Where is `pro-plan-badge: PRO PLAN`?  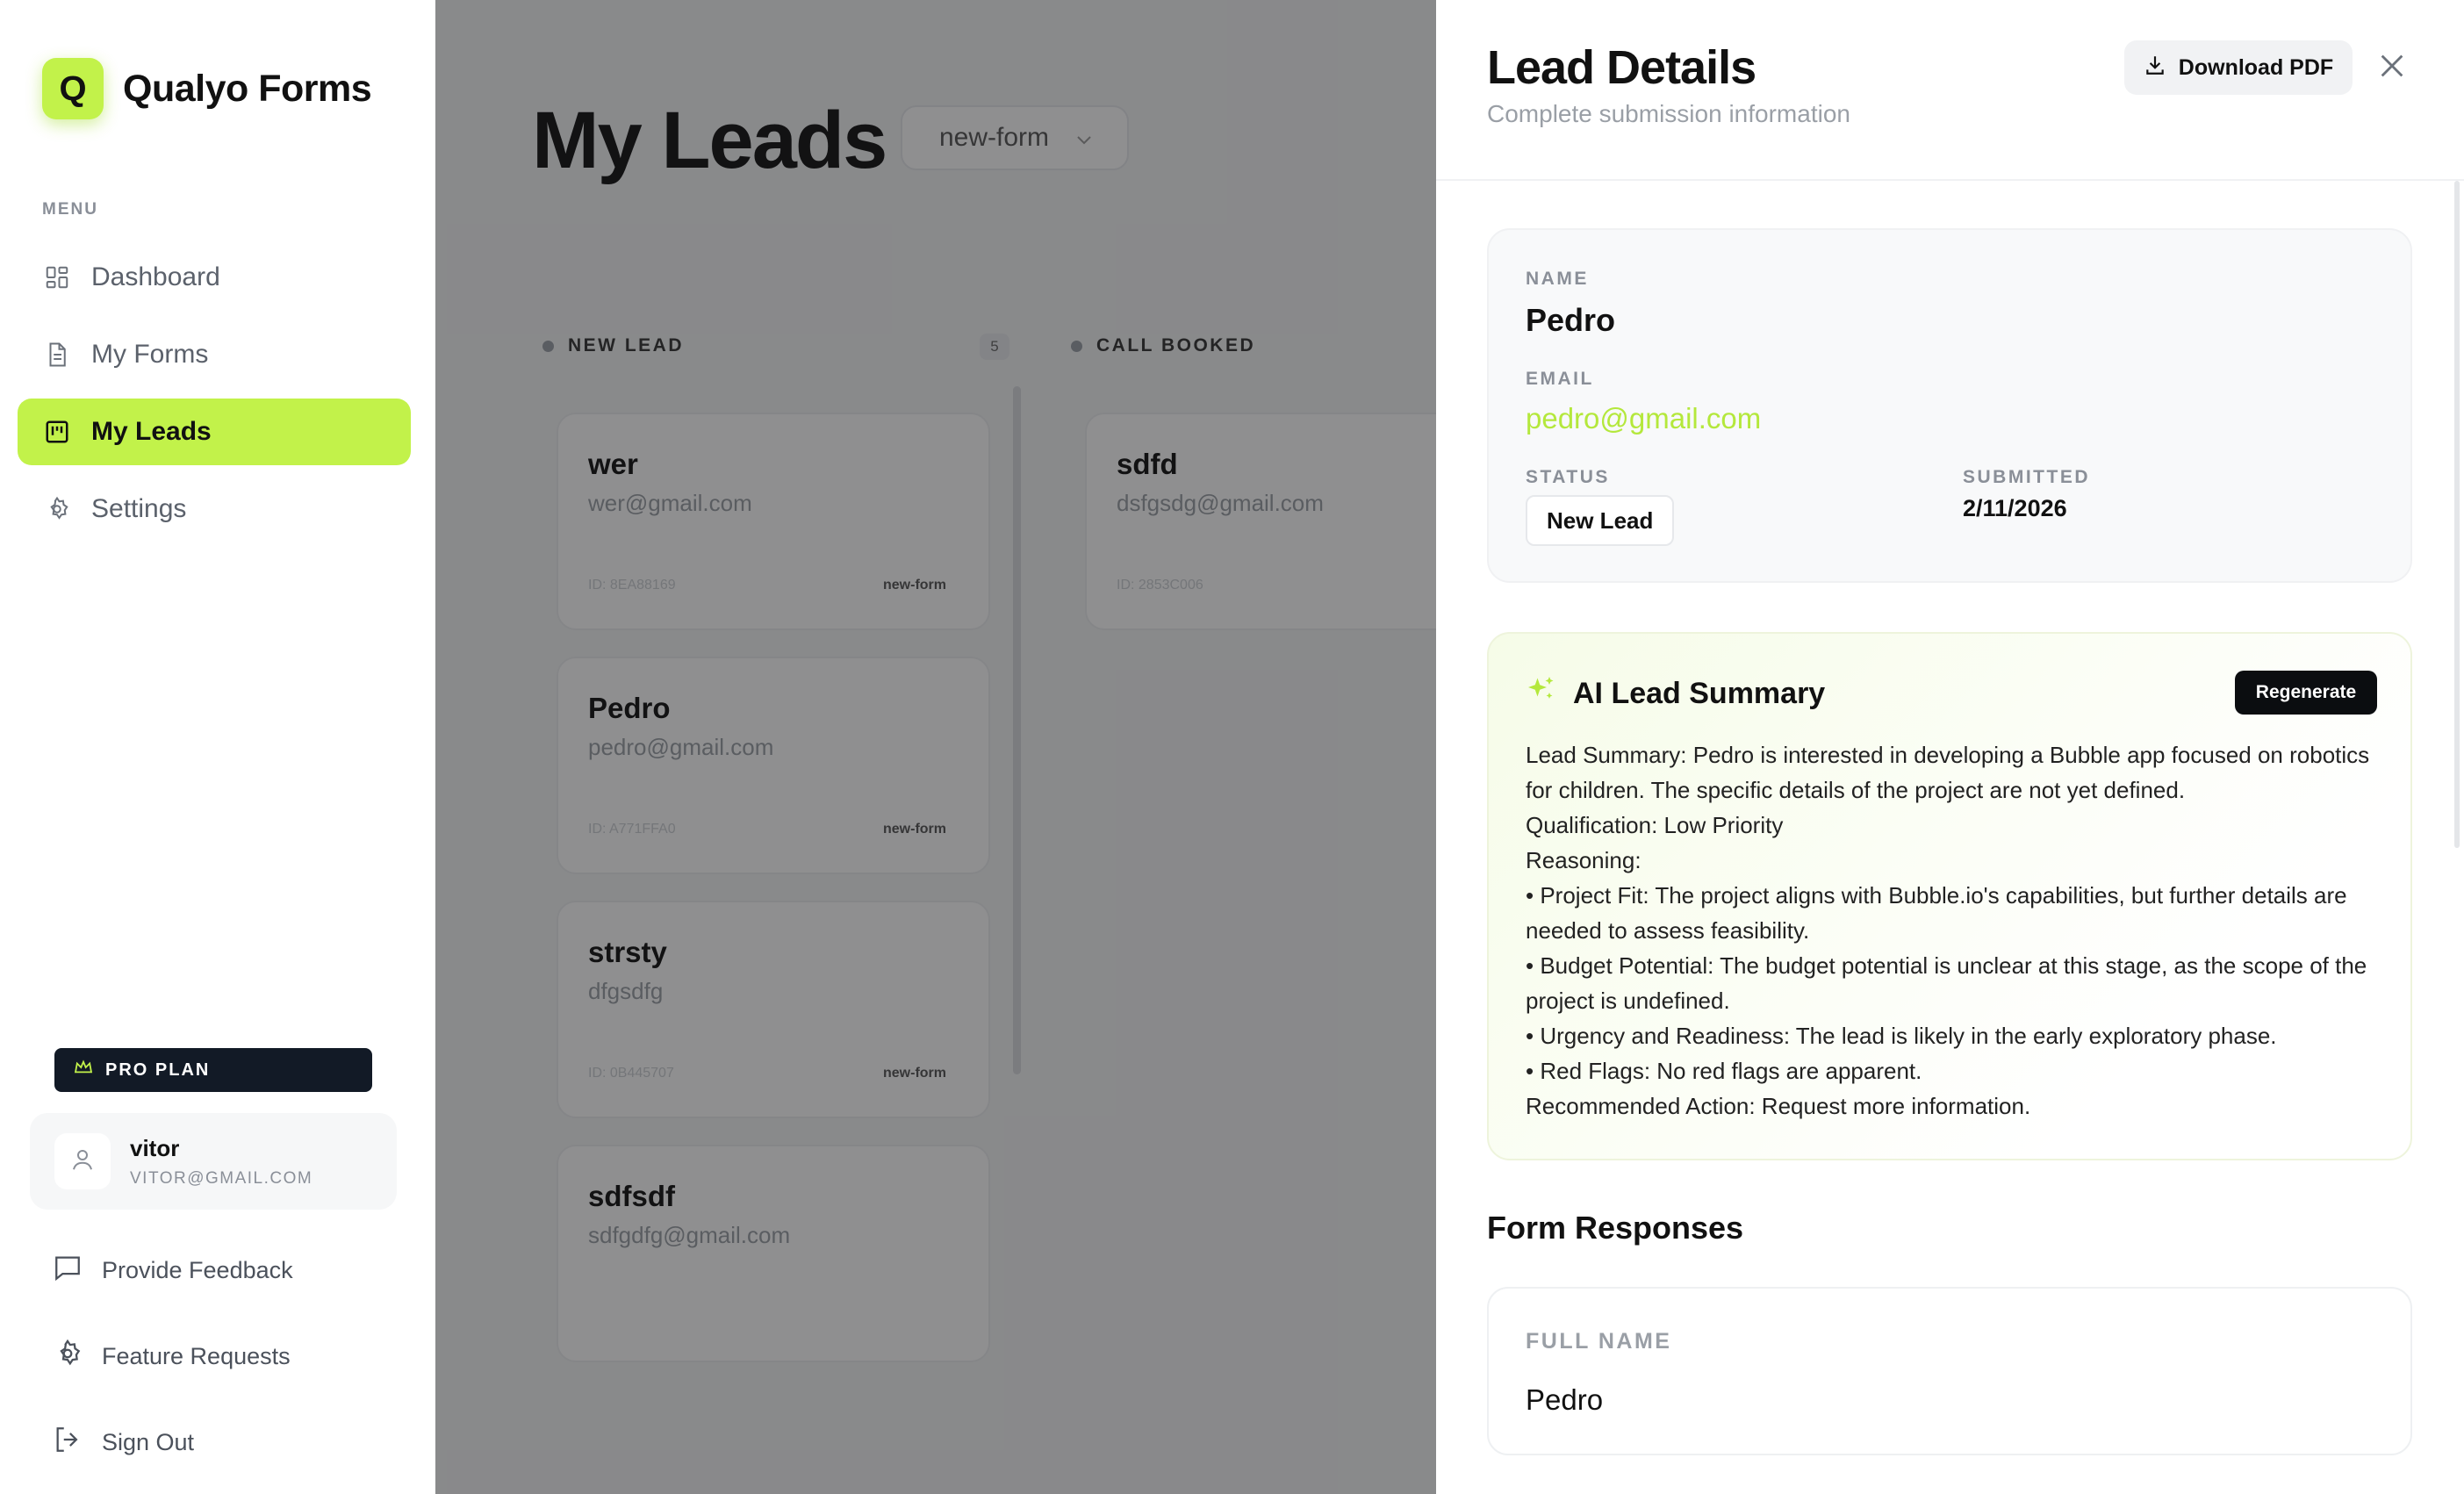
pro-plan-badge: PRO PLAN is located at coordinates (213, 1070).